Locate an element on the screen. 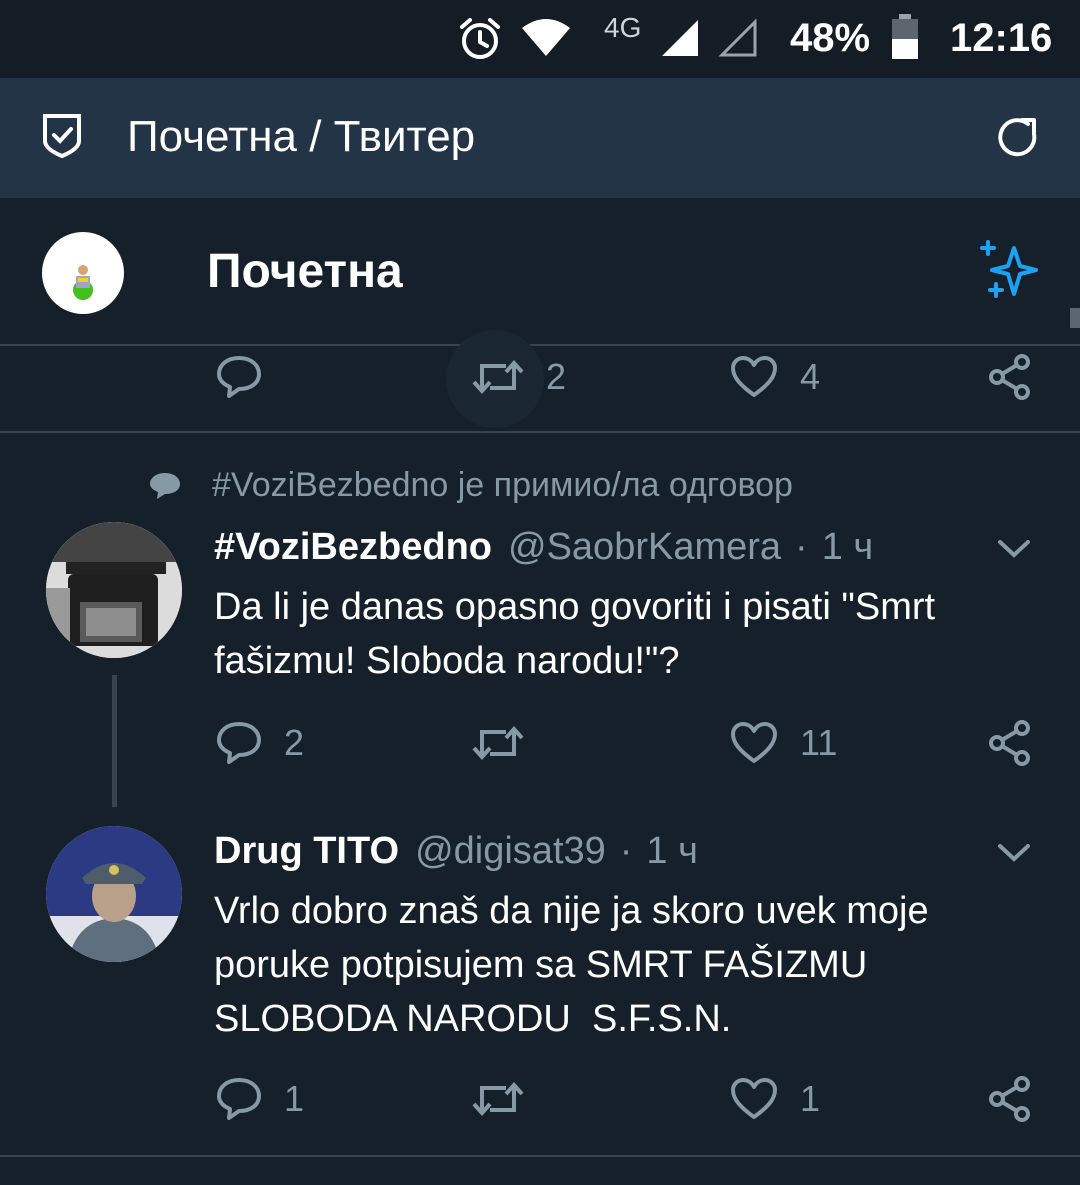  tweet-actions: 1 1 is located at coordinates (540, 1099).